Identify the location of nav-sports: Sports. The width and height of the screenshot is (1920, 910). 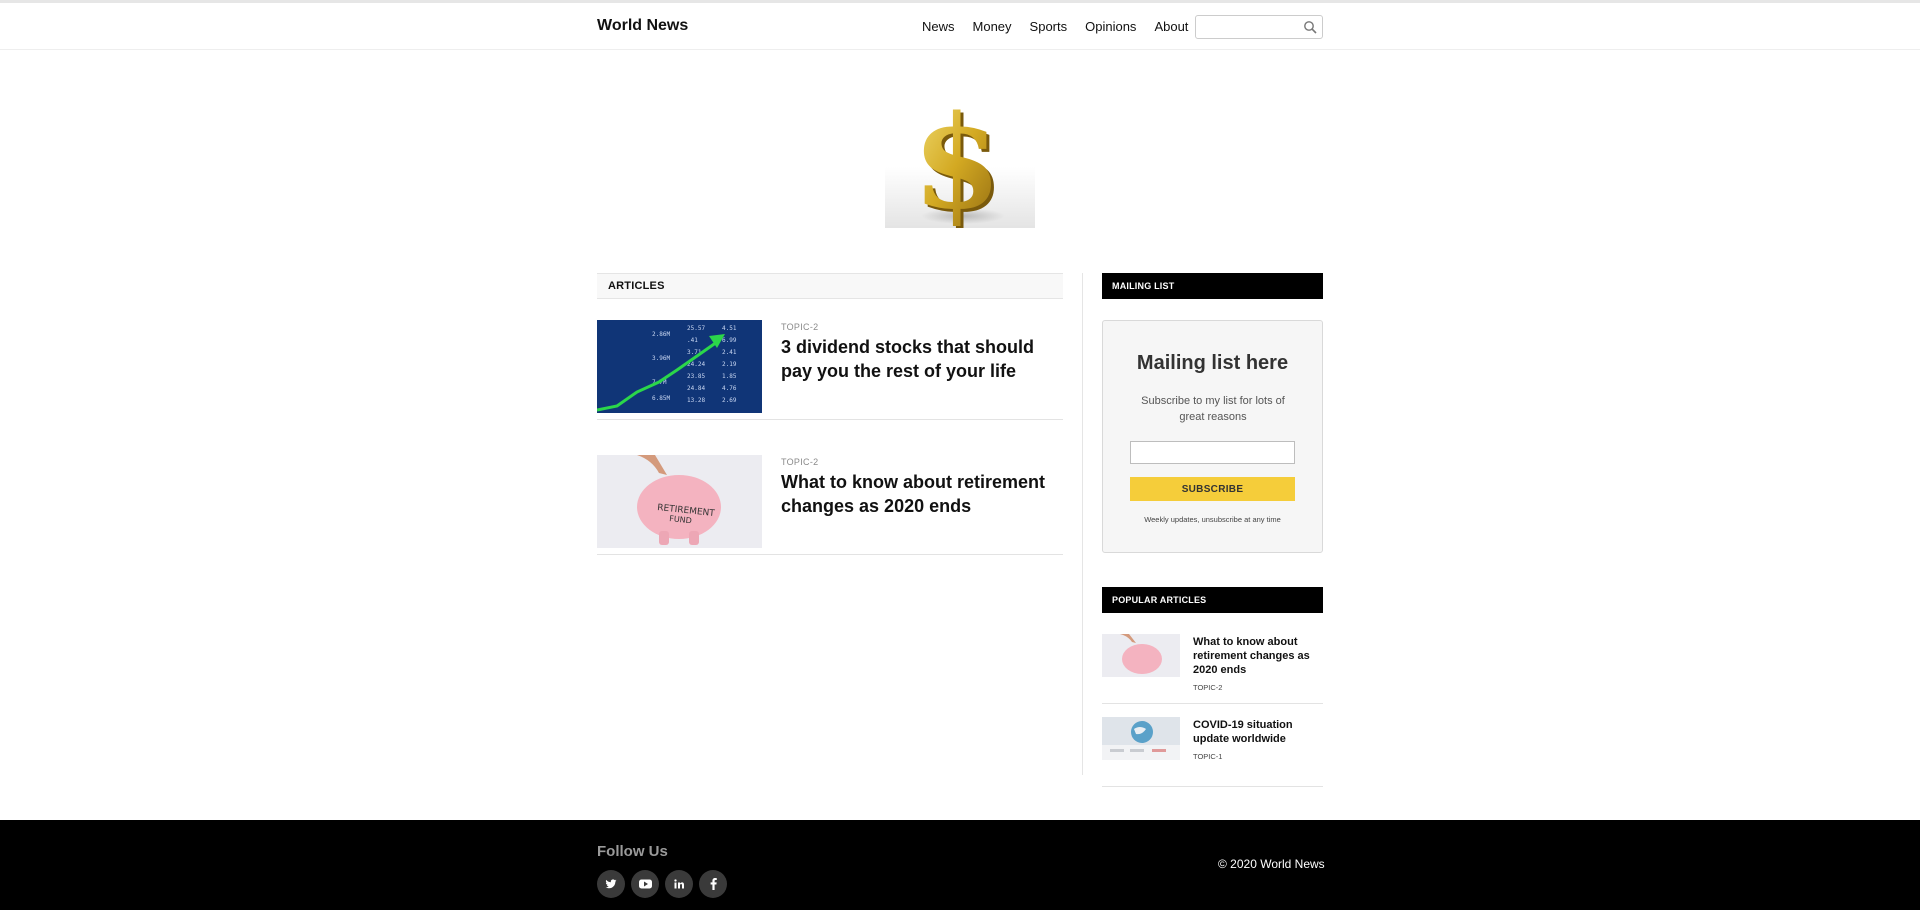
(1049, 26).